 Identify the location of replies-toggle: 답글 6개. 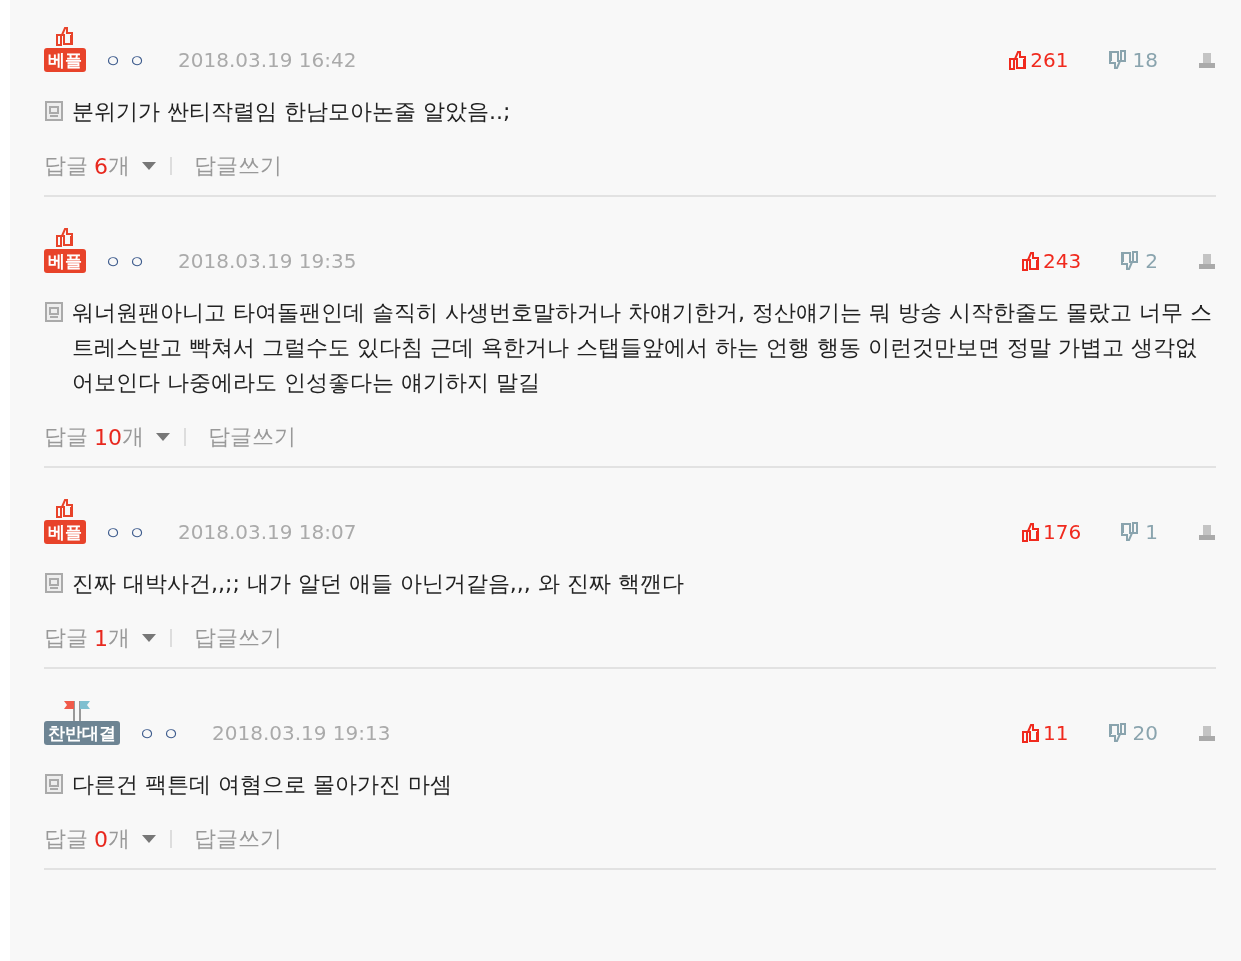
(100, 166).